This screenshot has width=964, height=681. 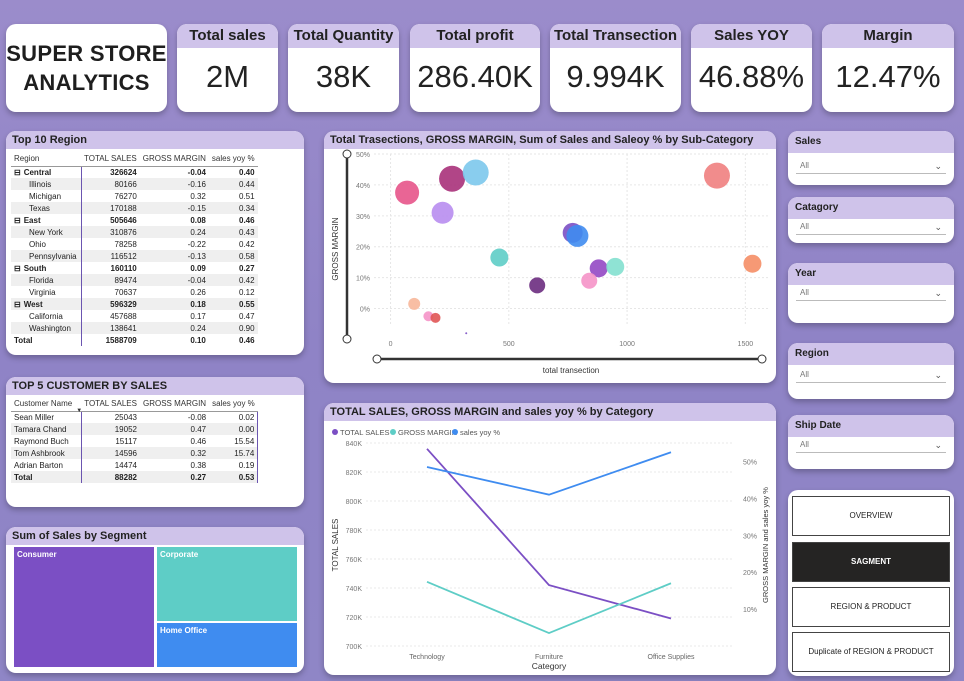 I want to click on cell-region: Florida, so click(x=46, y=280).